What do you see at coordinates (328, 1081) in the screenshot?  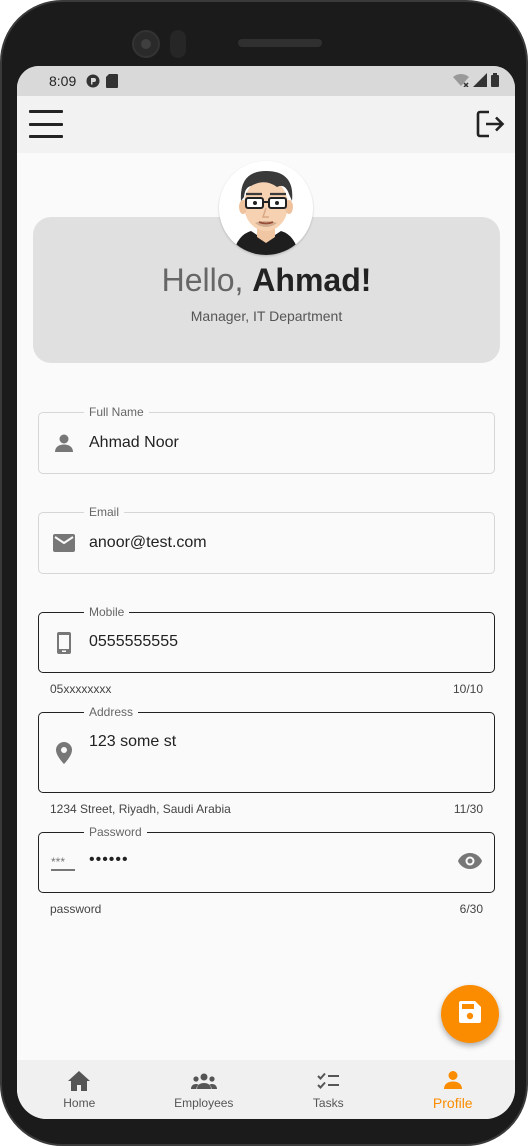 I see `checklist-icon` at bounding box center [328, 1081].